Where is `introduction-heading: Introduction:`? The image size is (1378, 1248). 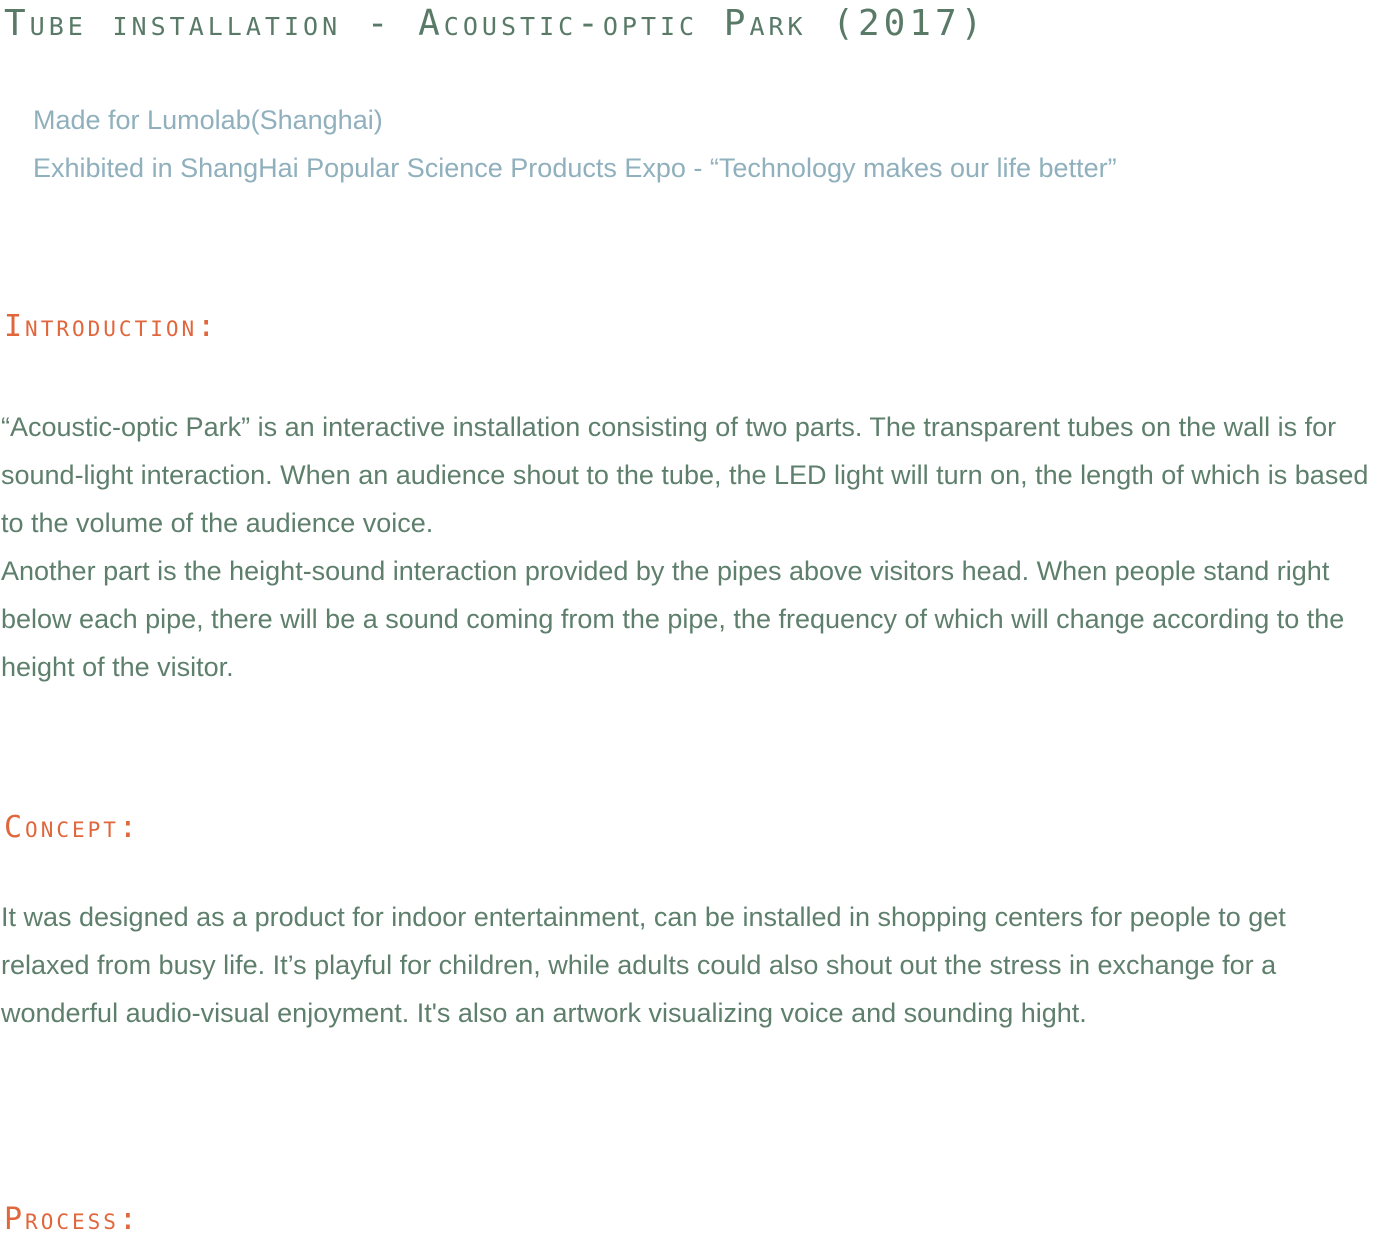
introduction-heading: Introduction: is located at coordinates (111, 326).